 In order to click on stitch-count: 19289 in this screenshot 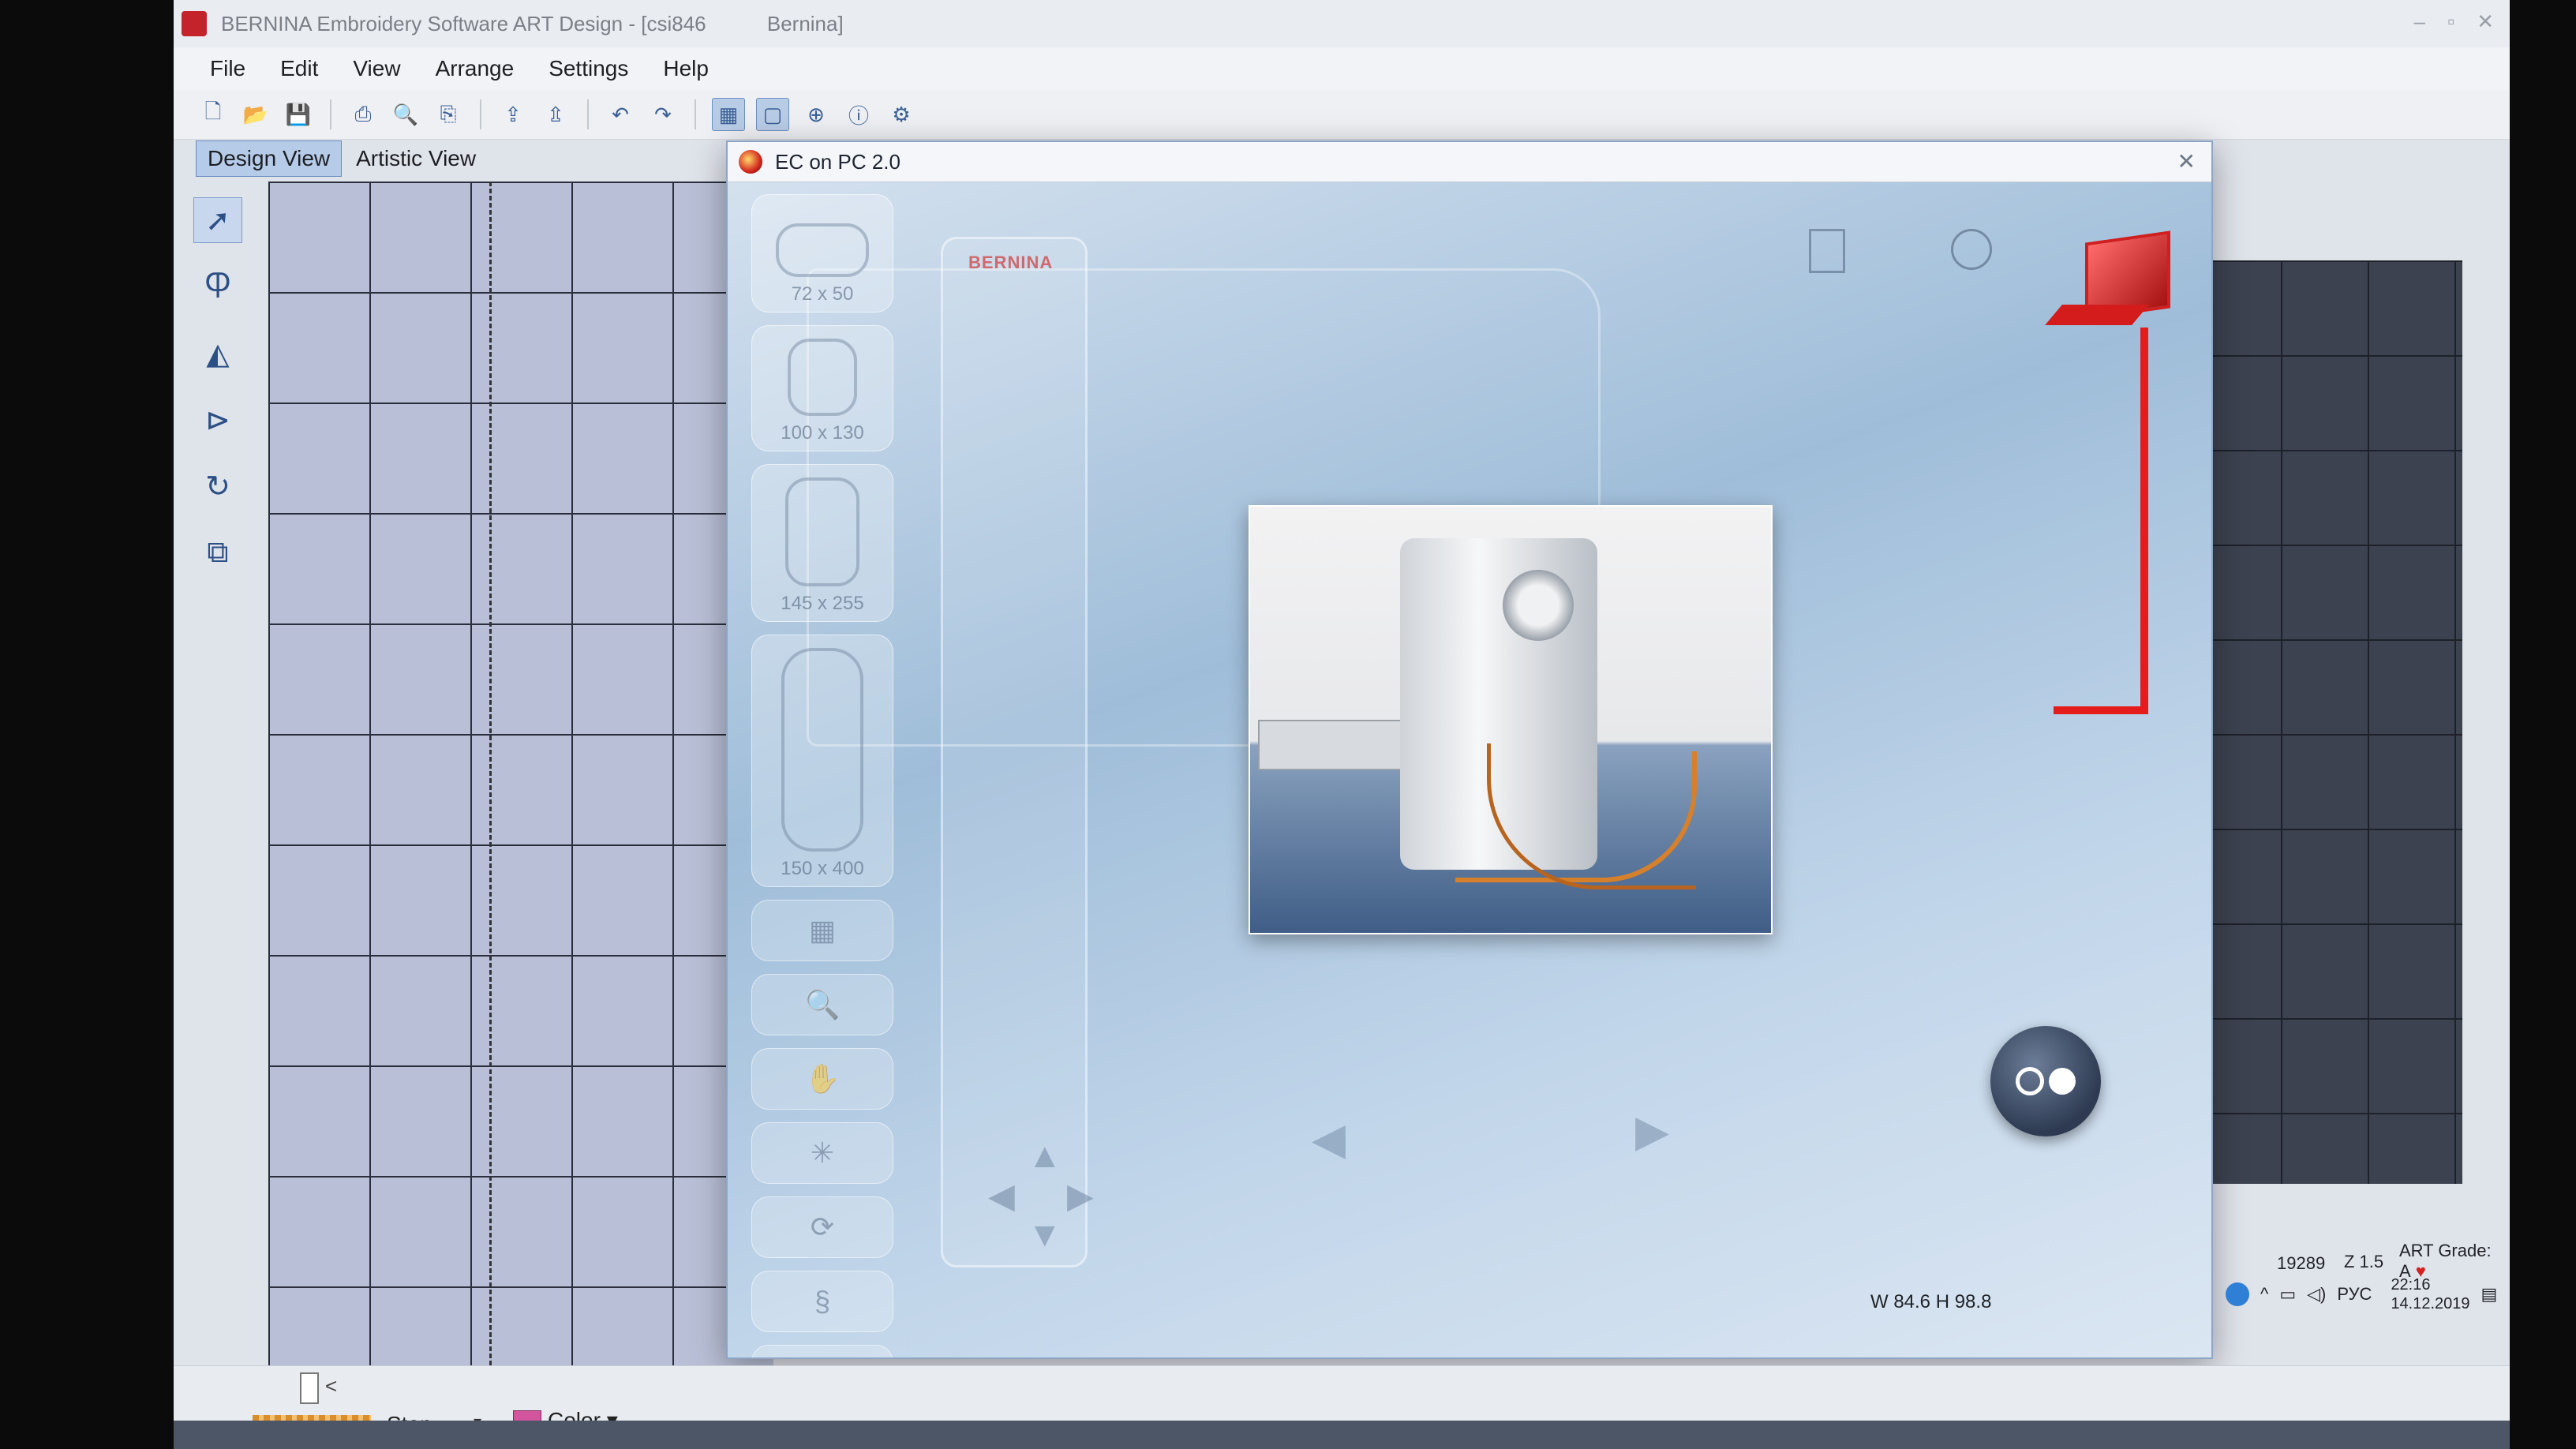, I will do `click(2301, 1263)`.